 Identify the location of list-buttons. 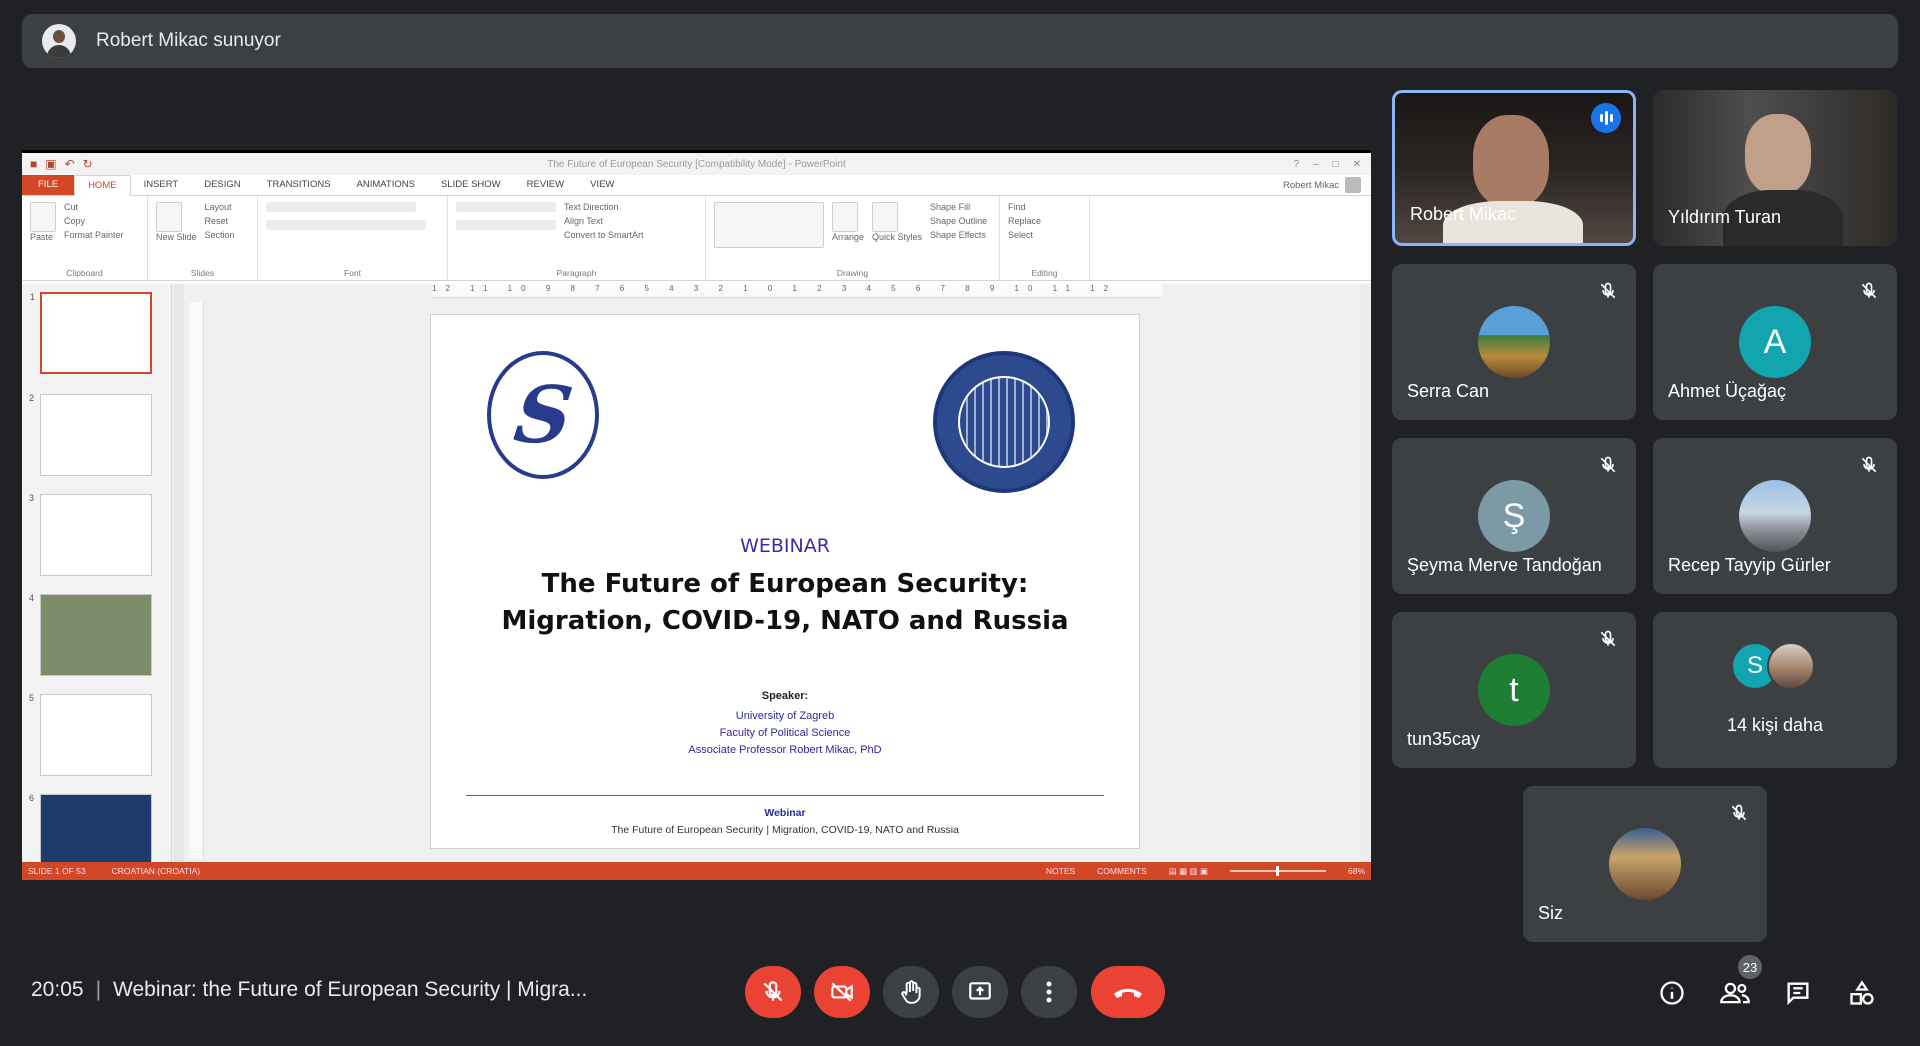
(506, 207).